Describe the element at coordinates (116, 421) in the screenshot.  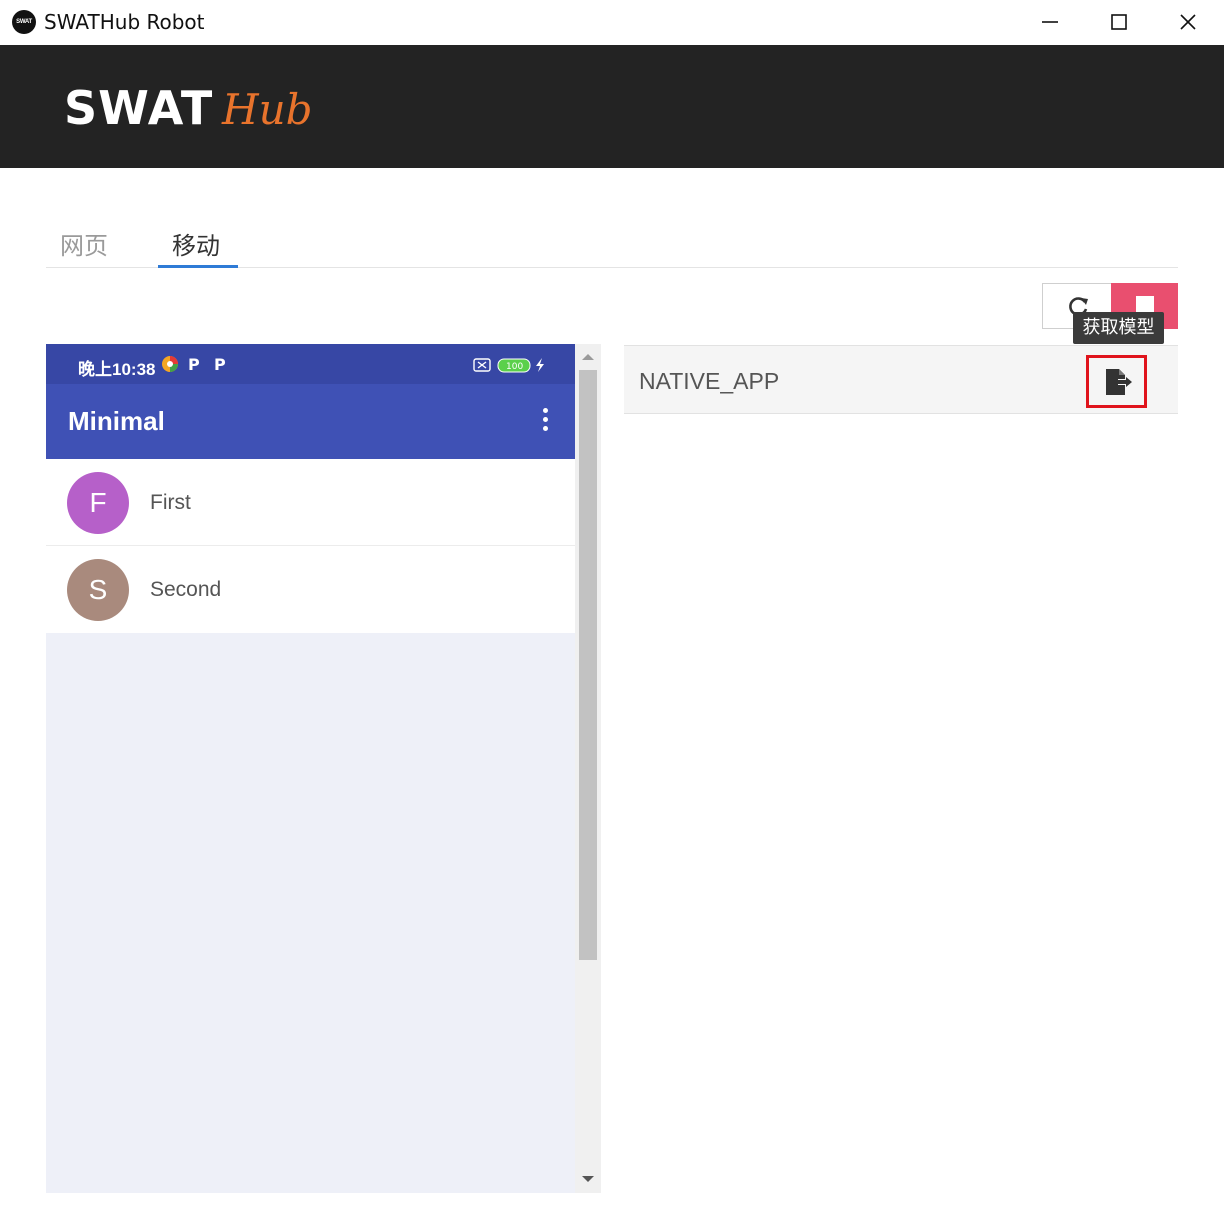
I see `app-title: Minimal` at that location.